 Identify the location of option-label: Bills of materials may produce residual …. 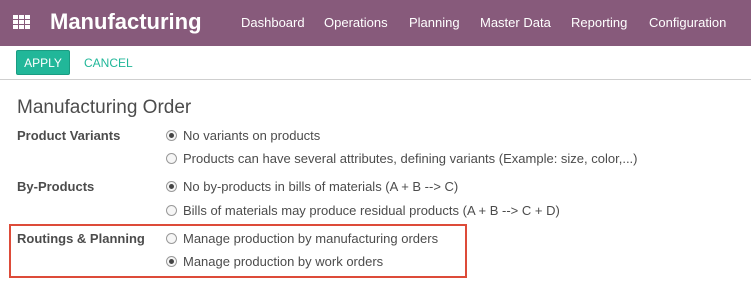
(371, 210).